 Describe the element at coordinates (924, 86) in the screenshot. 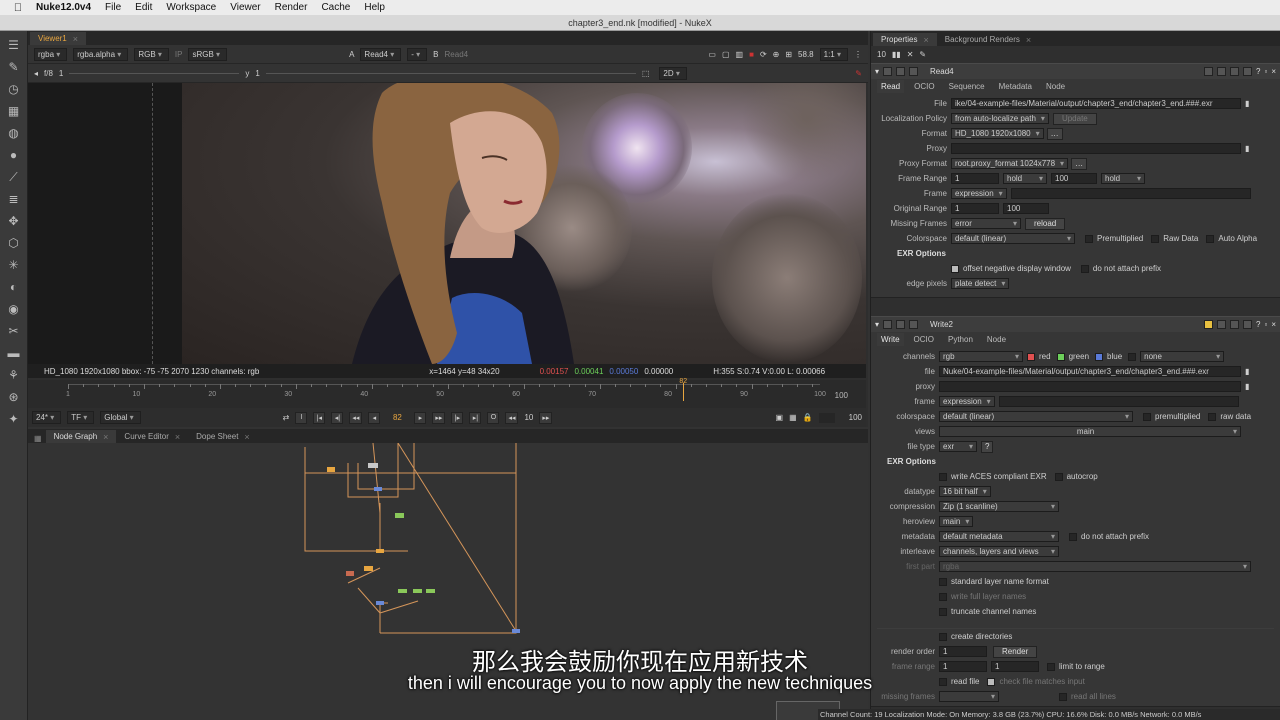

I see `tab-ocio: OCIO` at that location.